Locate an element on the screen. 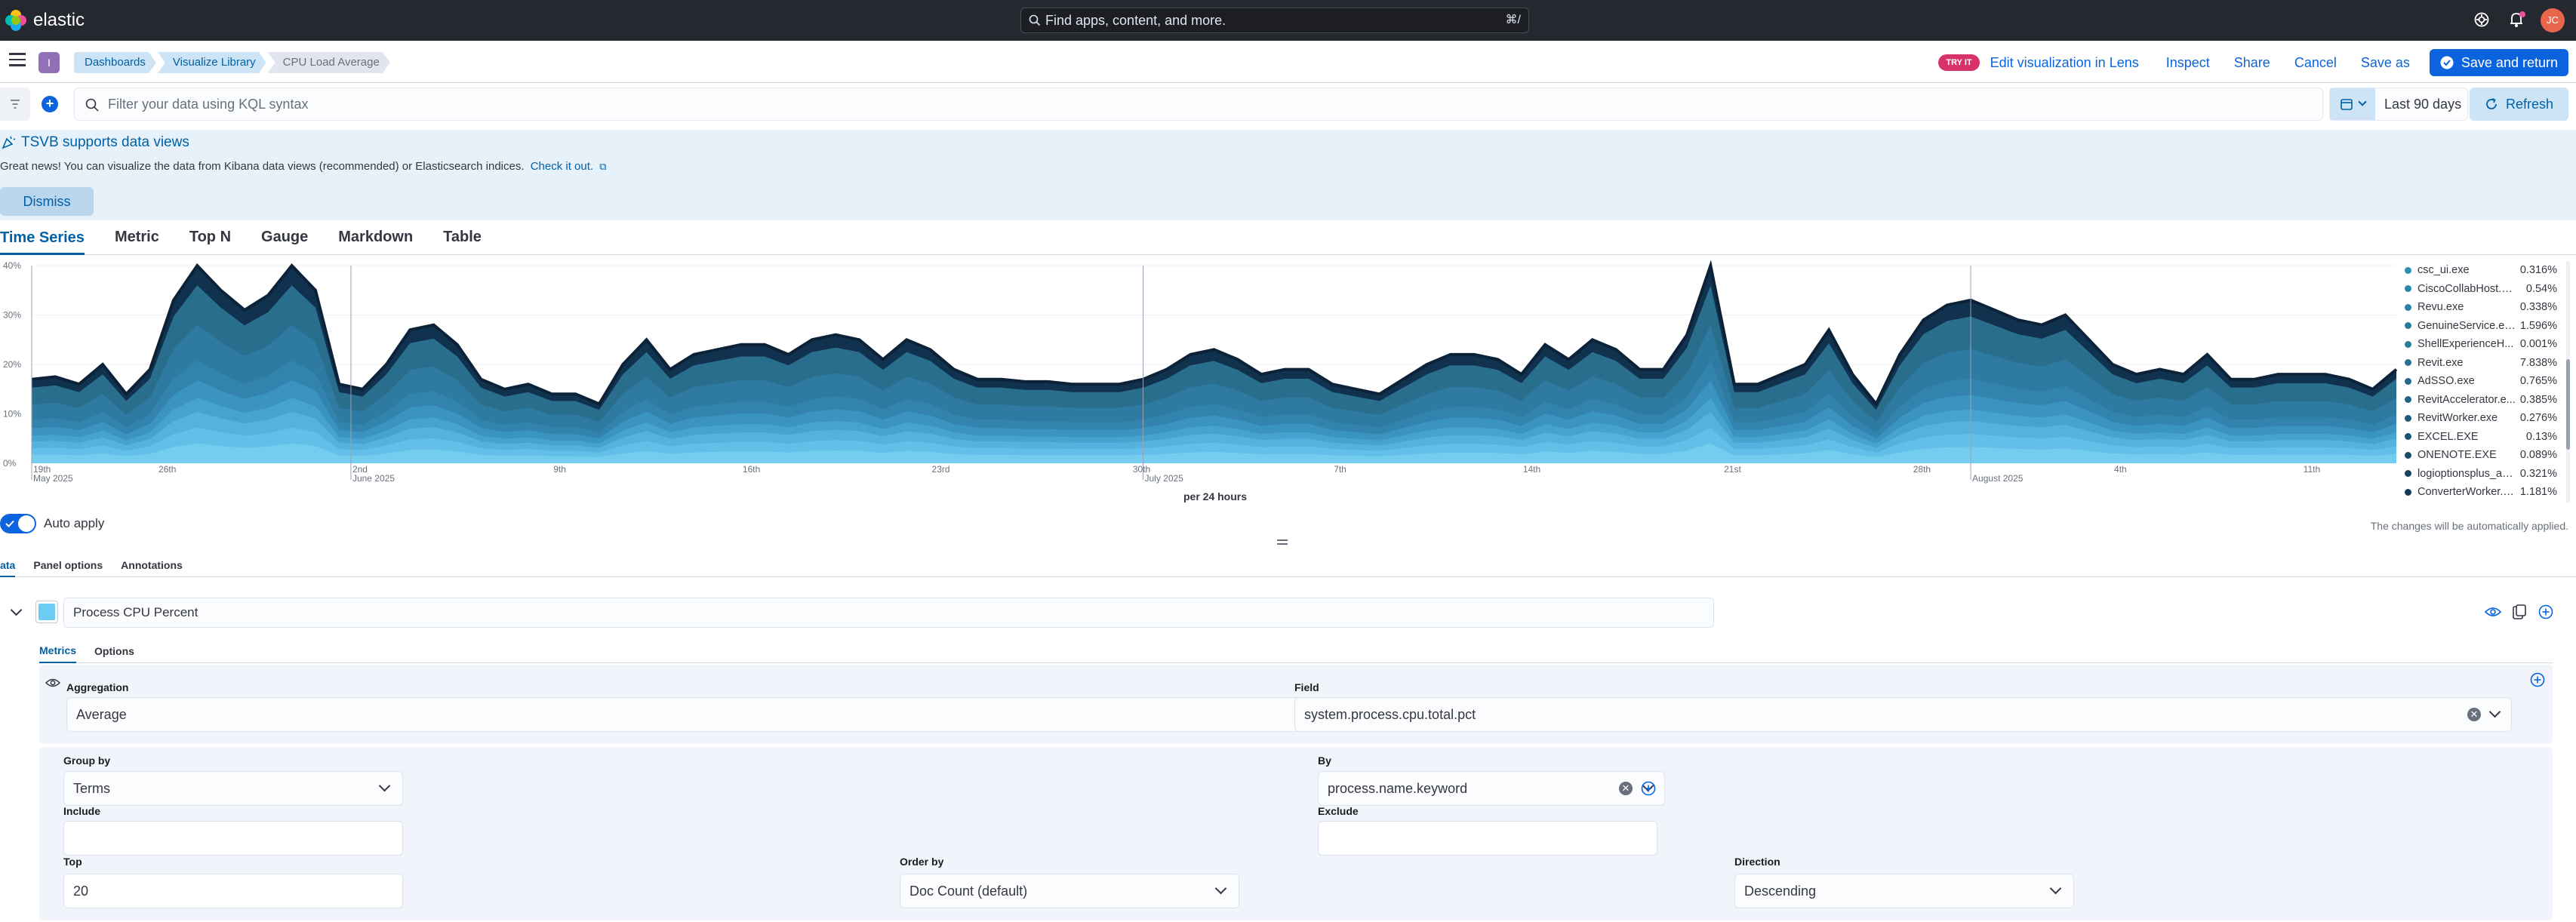  toggle-visibility-eye-icon is located at coordinates (2493, 612).